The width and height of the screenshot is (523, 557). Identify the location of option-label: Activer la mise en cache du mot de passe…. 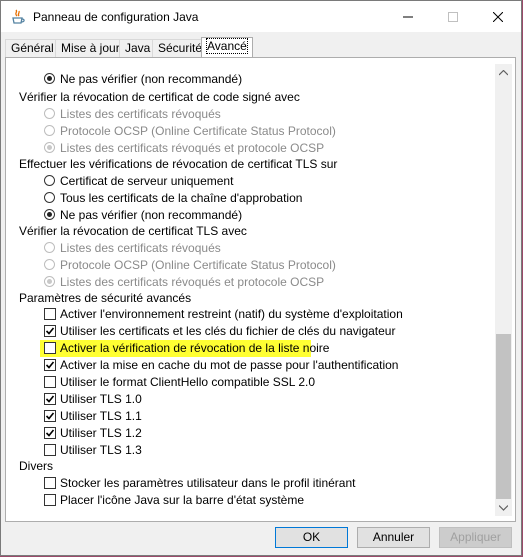
(229, 365).